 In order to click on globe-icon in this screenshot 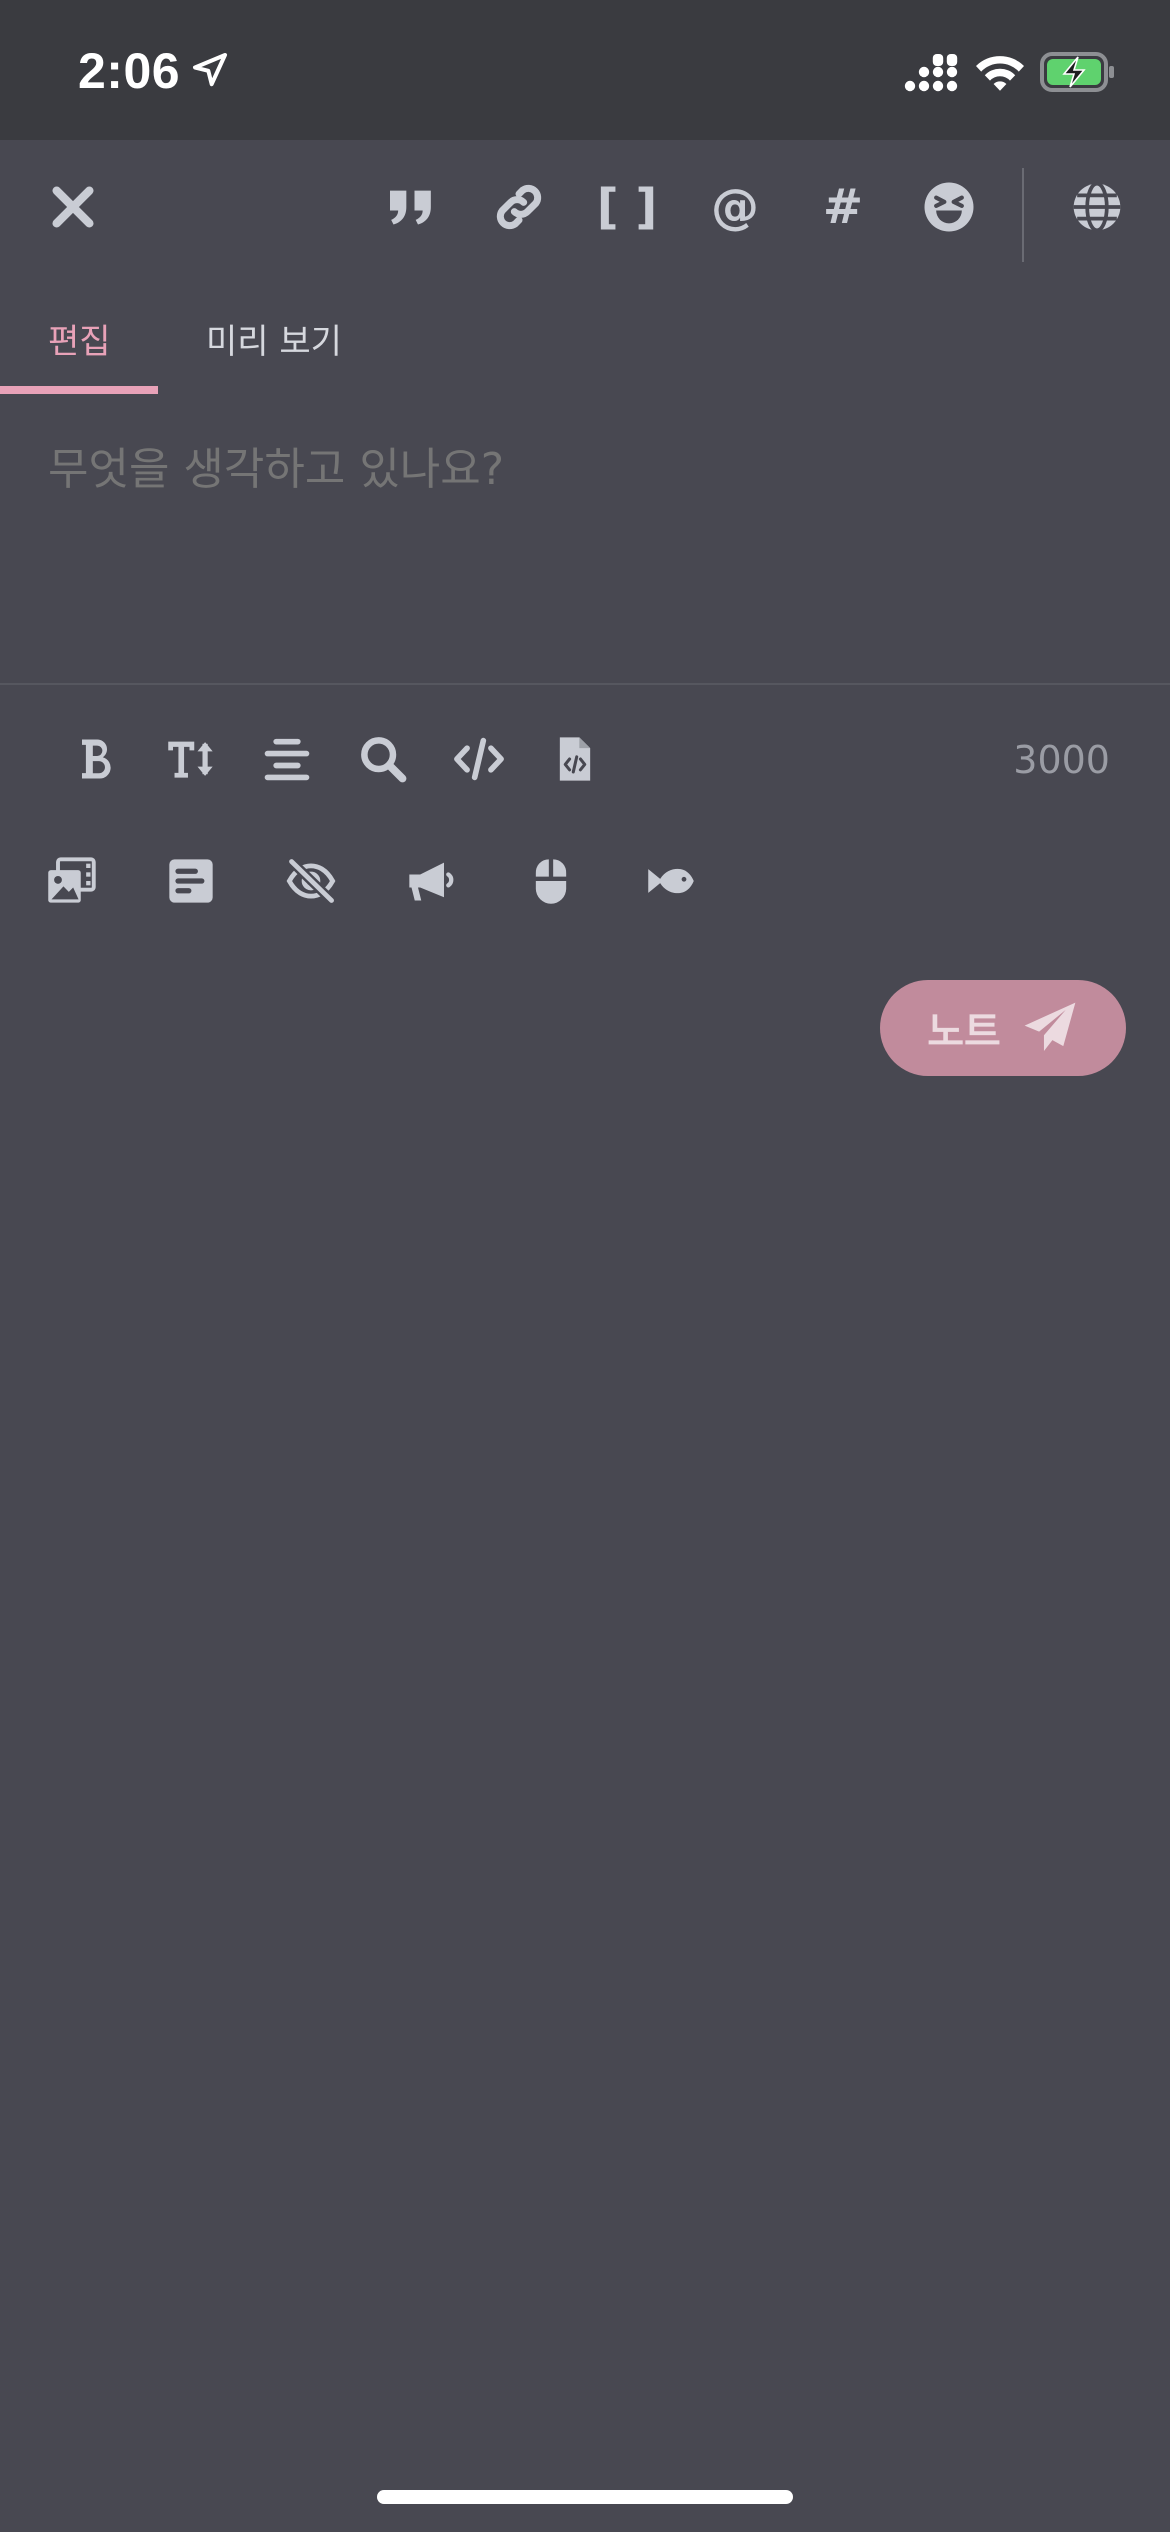, I will do `click(1097, 207)`.